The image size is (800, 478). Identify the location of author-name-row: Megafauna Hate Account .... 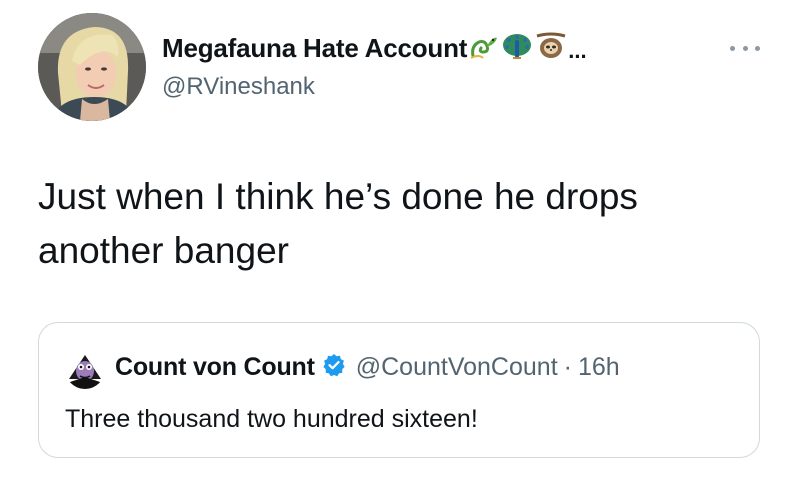
(374, 48).